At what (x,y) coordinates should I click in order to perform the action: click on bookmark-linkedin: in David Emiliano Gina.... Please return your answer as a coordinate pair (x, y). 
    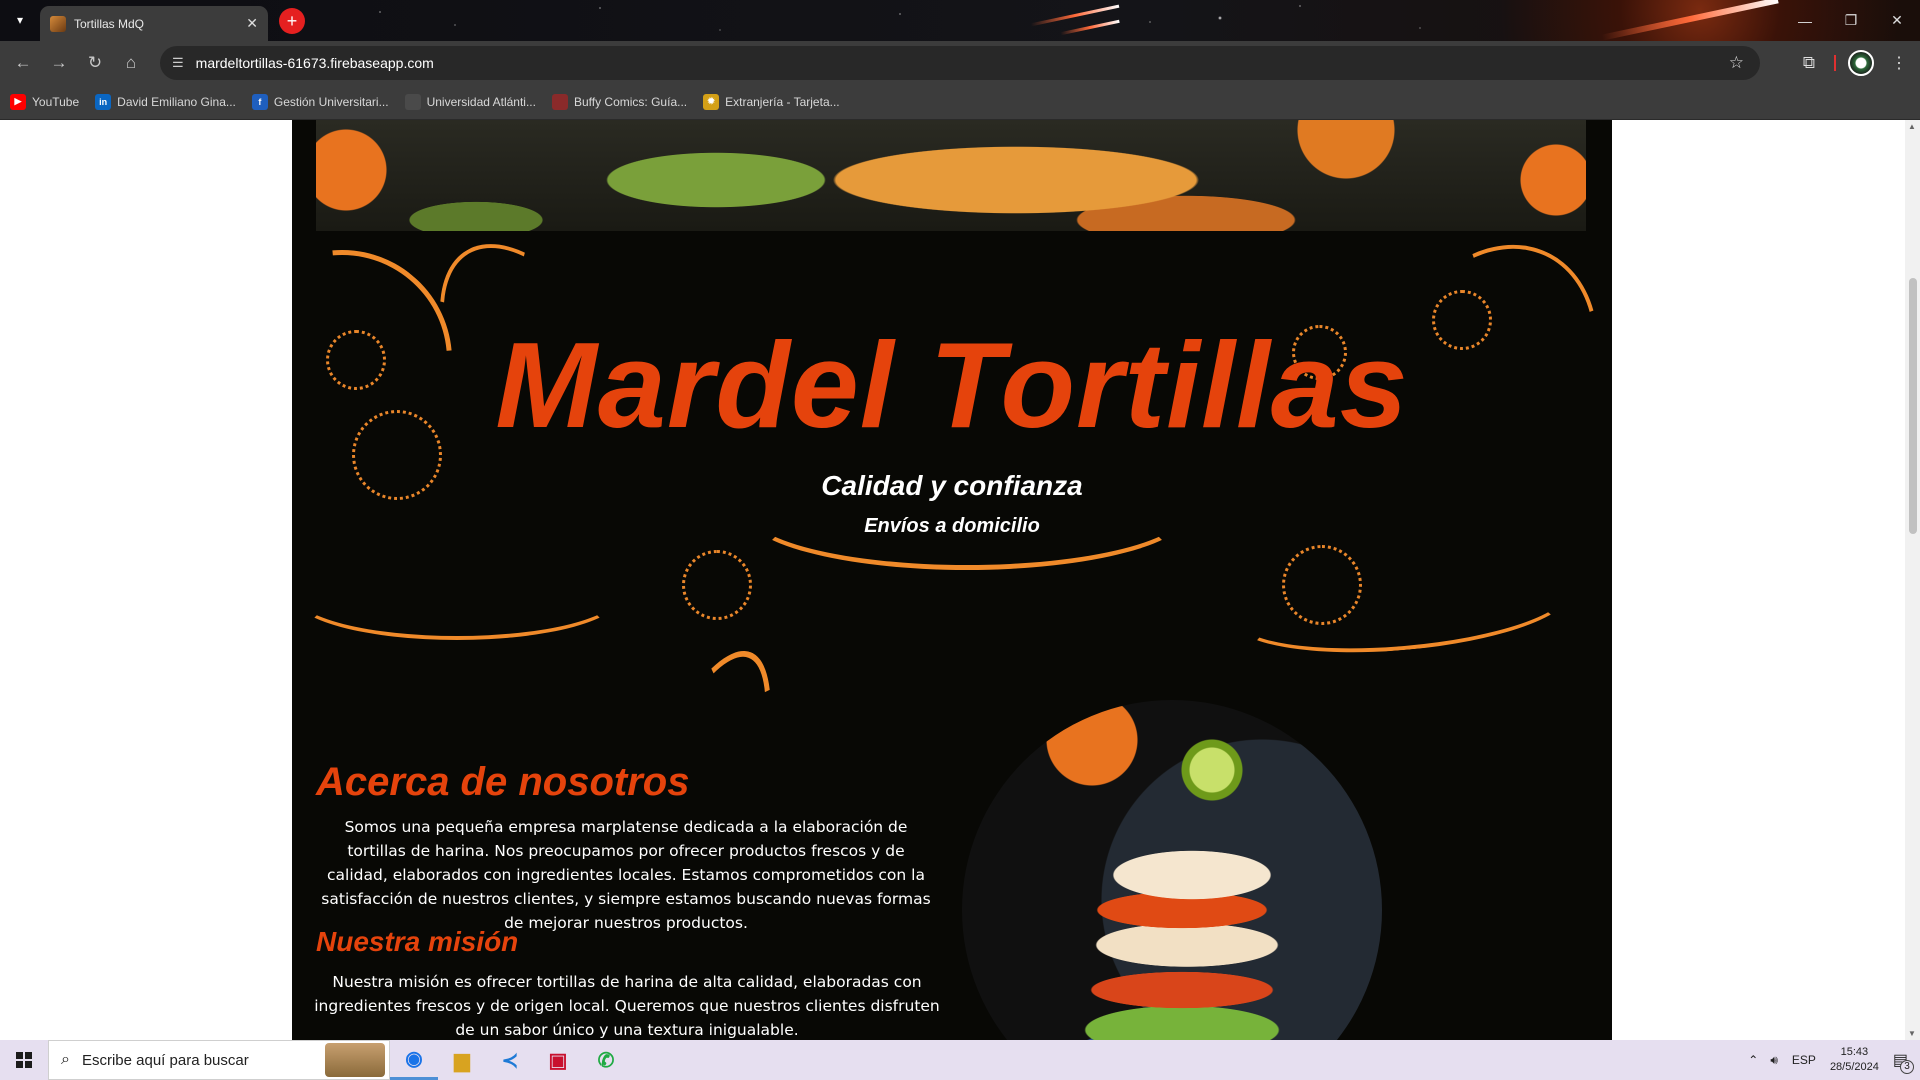
    Looking at the image, I should click on (165, 101).